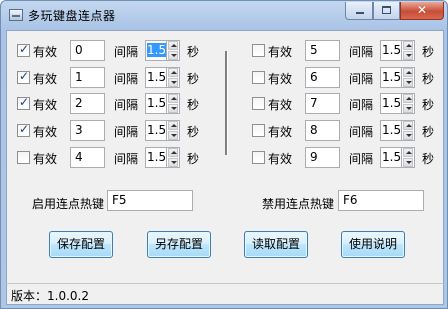 The width and height of the screenshot is (448, 309). Describe the element at coordinates (87, 130) in the screenshot. I see `key-input: 3` at that location.